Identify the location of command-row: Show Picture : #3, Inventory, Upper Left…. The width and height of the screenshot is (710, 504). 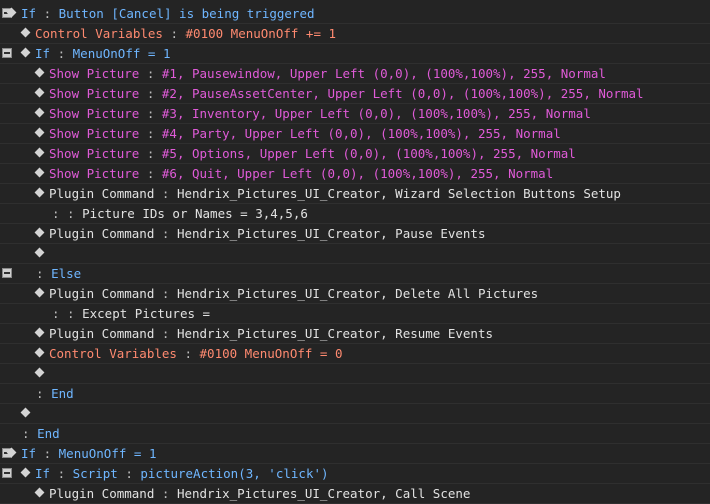
(355, 114).